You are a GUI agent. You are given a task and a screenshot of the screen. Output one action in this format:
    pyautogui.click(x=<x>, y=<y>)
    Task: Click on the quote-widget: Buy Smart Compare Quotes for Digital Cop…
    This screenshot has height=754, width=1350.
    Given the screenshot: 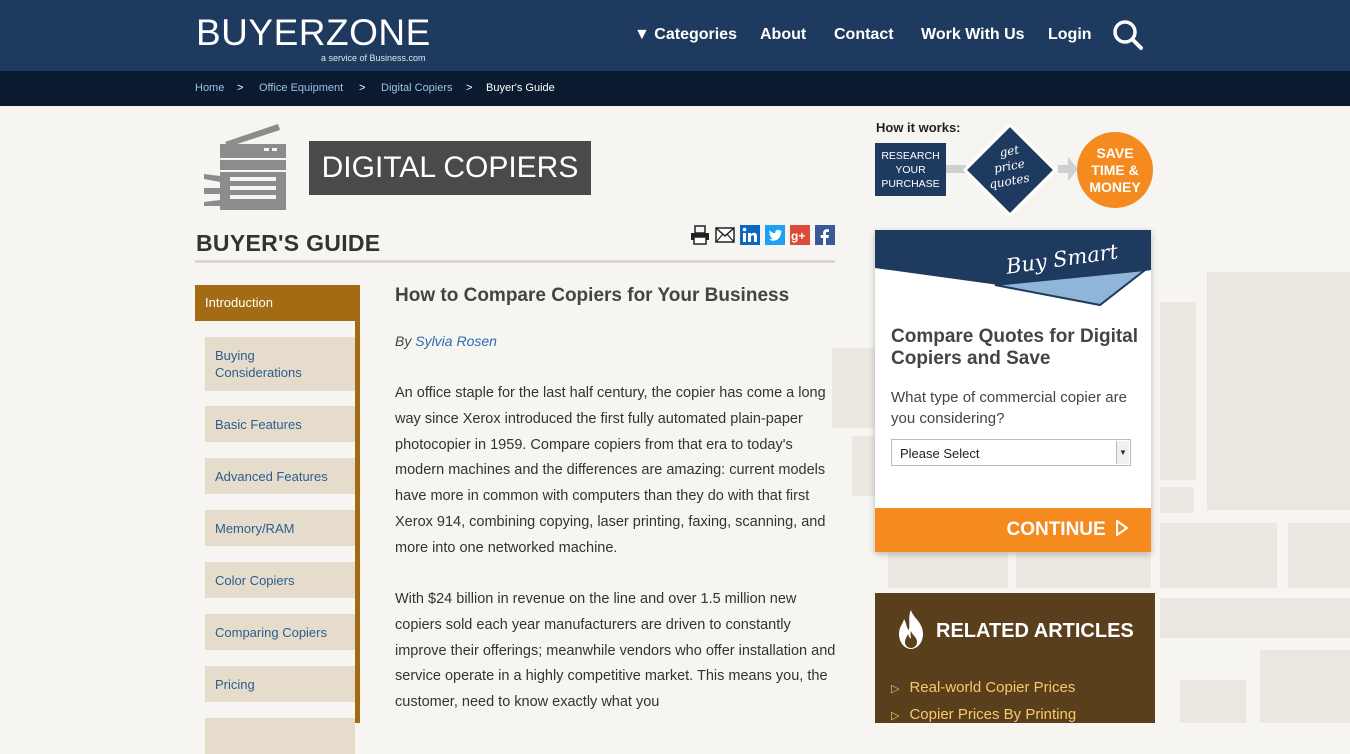 What is the action you would take?
    pyautogui.click(x=1013, y=391)
    